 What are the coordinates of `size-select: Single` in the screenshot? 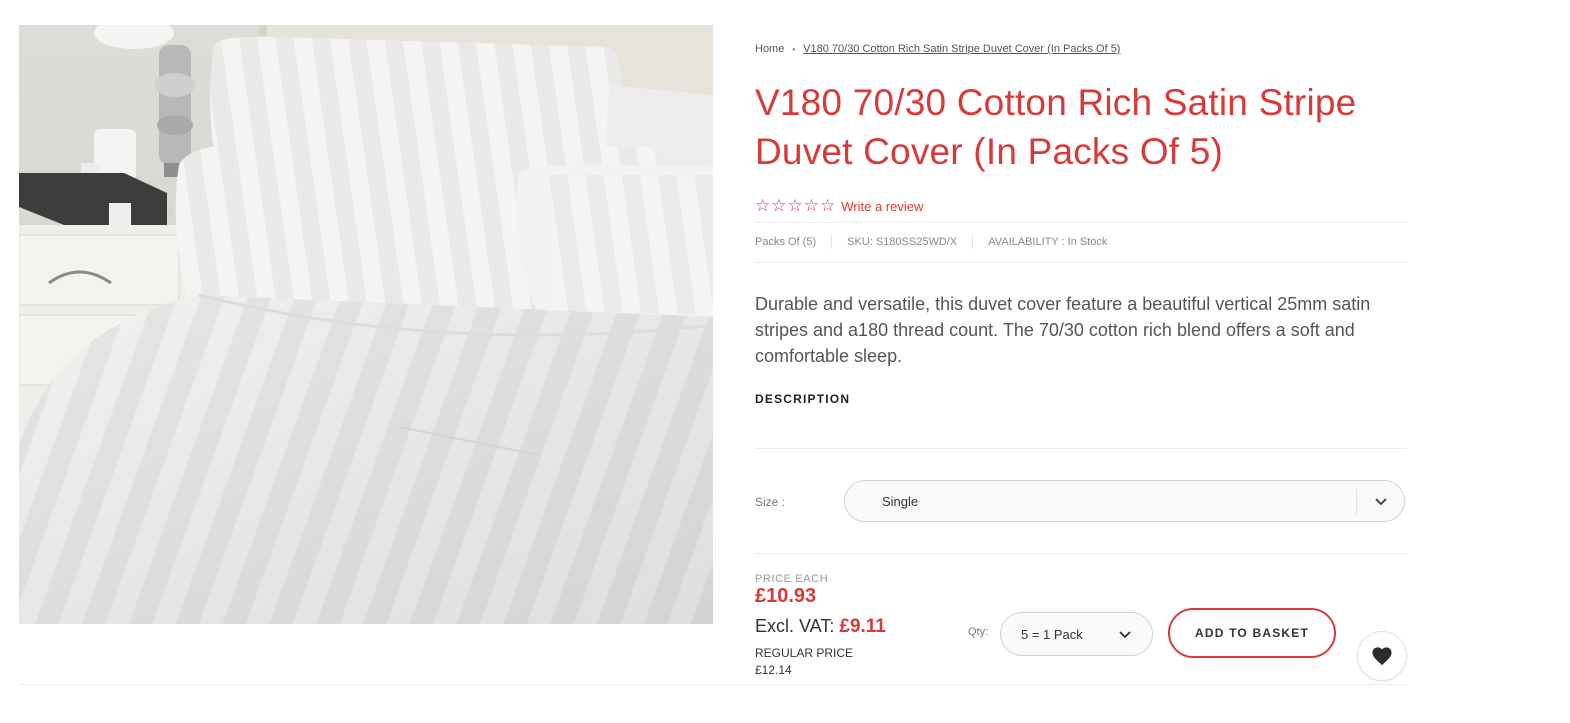 It's located at (1124, 501).